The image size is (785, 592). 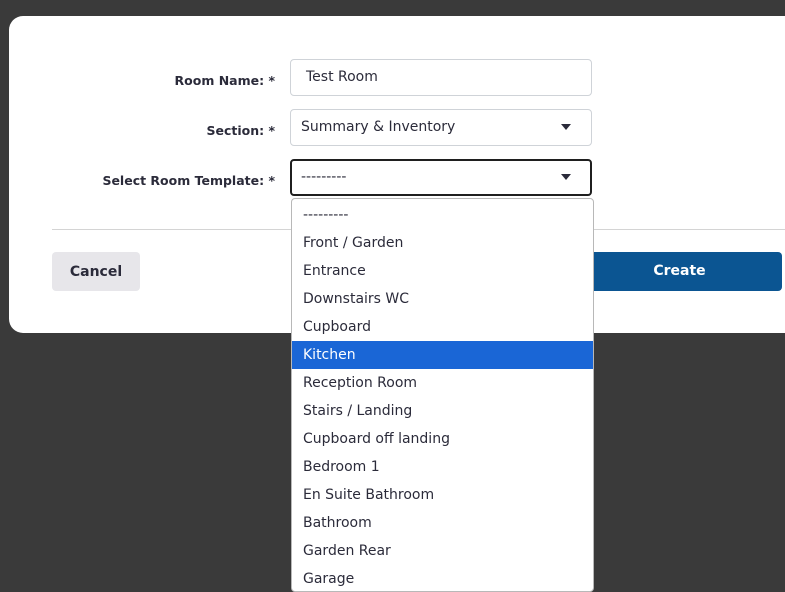 I want to click on dropdown-option: Reception Room, so click(x=442, y=383).